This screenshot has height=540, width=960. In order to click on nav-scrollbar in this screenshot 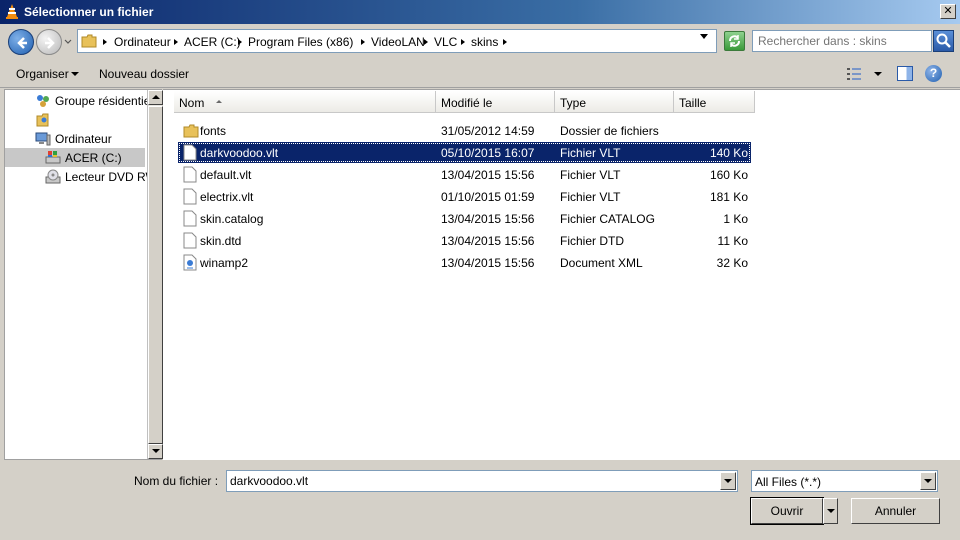, I will do `click(155, 274)`.